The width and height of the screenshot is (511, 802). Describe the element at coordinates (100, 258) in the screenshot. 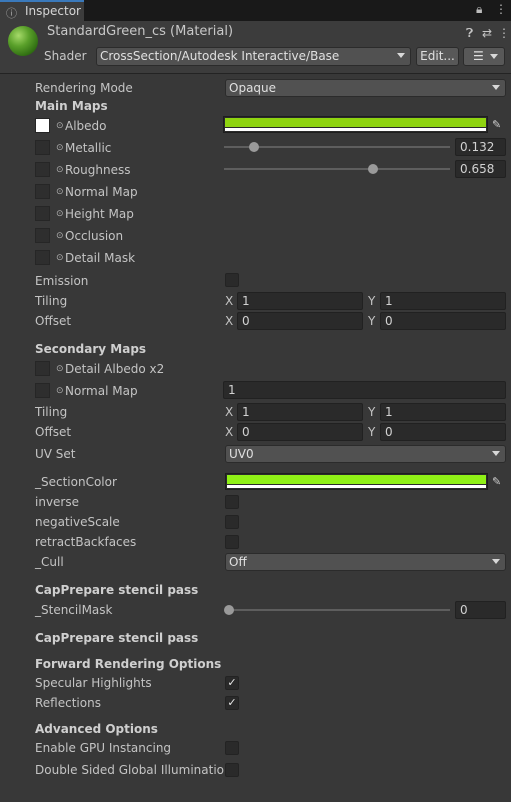

I see `detail-mask-label: Detail Mask` at that location.